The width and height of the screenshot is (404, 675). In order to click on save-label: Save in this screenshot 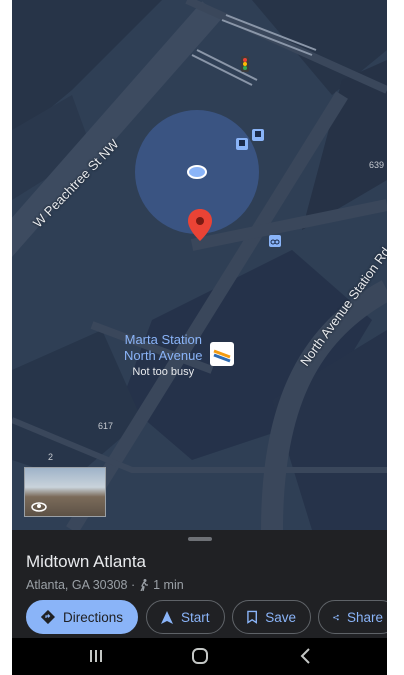, I will do `click(280, 617)`.